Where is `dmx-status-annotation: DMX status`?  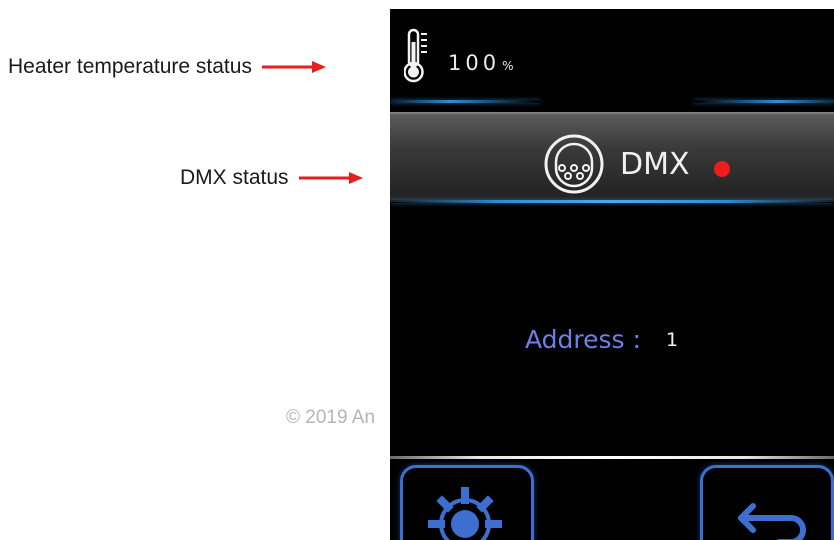
dmx-status-annotation: DMX status is located at coordinates (271, 178).